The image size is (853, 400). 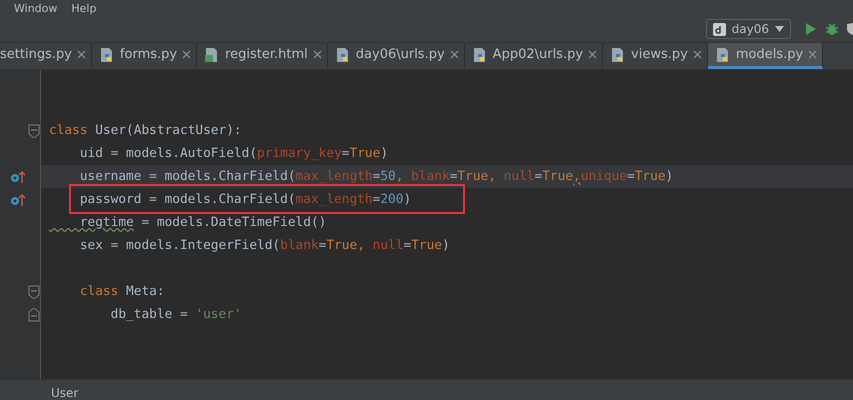 What do you see at coordinates (202, 222) in the screenshot?
I see `code-line: regtime = models.DateTimeField()` at bounding box center [202, 222].